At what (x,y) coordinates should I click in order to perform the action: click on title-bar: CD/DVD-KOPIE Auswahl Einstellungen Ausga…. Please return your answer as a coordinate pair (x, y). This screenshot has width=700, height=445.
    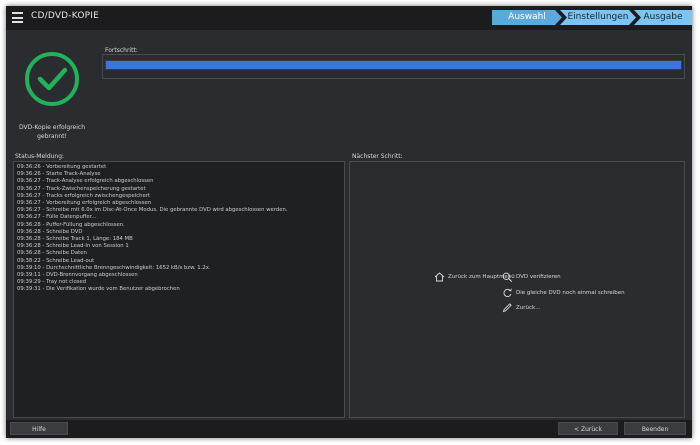
    Looking at the image, I should click on (349, 18).